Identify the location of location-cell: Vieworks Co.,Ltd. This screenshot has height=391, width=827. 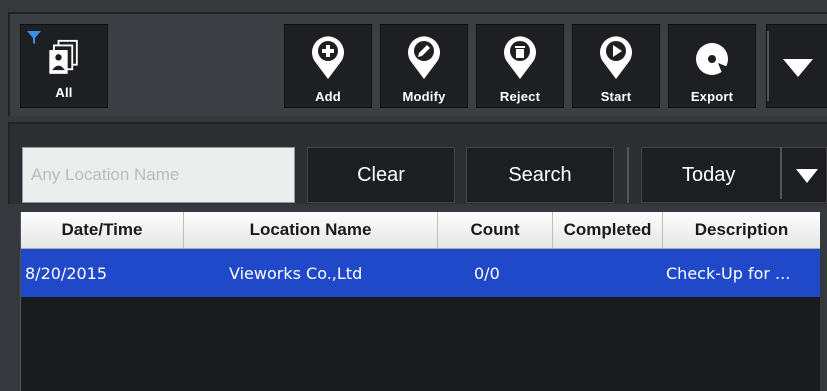
(296, 273).